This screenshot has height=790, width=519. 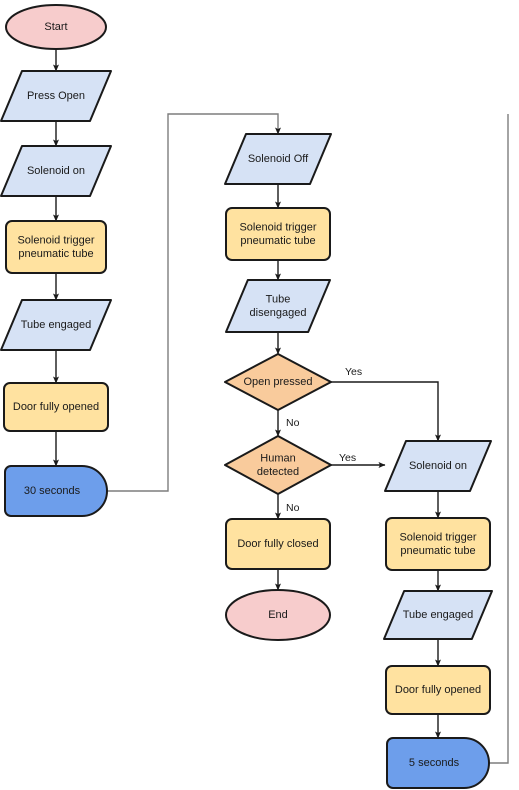 I want to click on node-press_open: Press Open, so click(x=56, y=96).